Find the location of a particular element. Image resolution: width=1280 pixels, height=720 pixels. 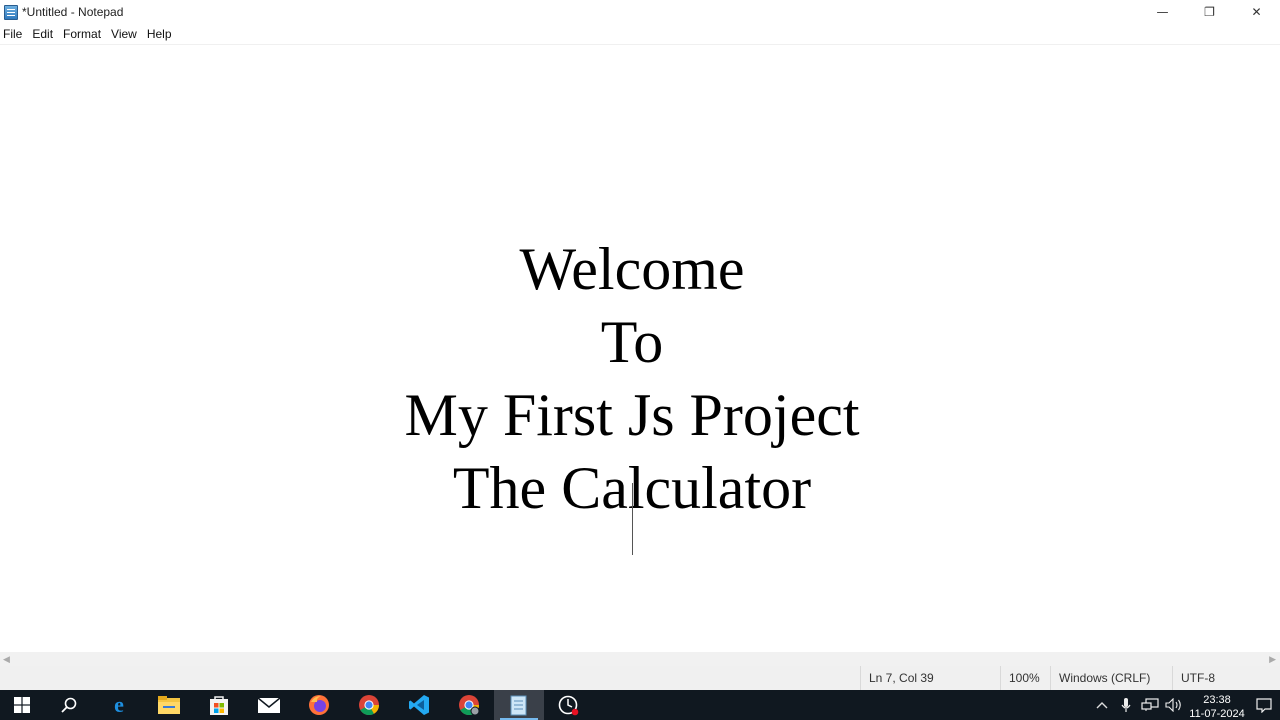

taskbar-chrome is located at coordinates (369, 705).